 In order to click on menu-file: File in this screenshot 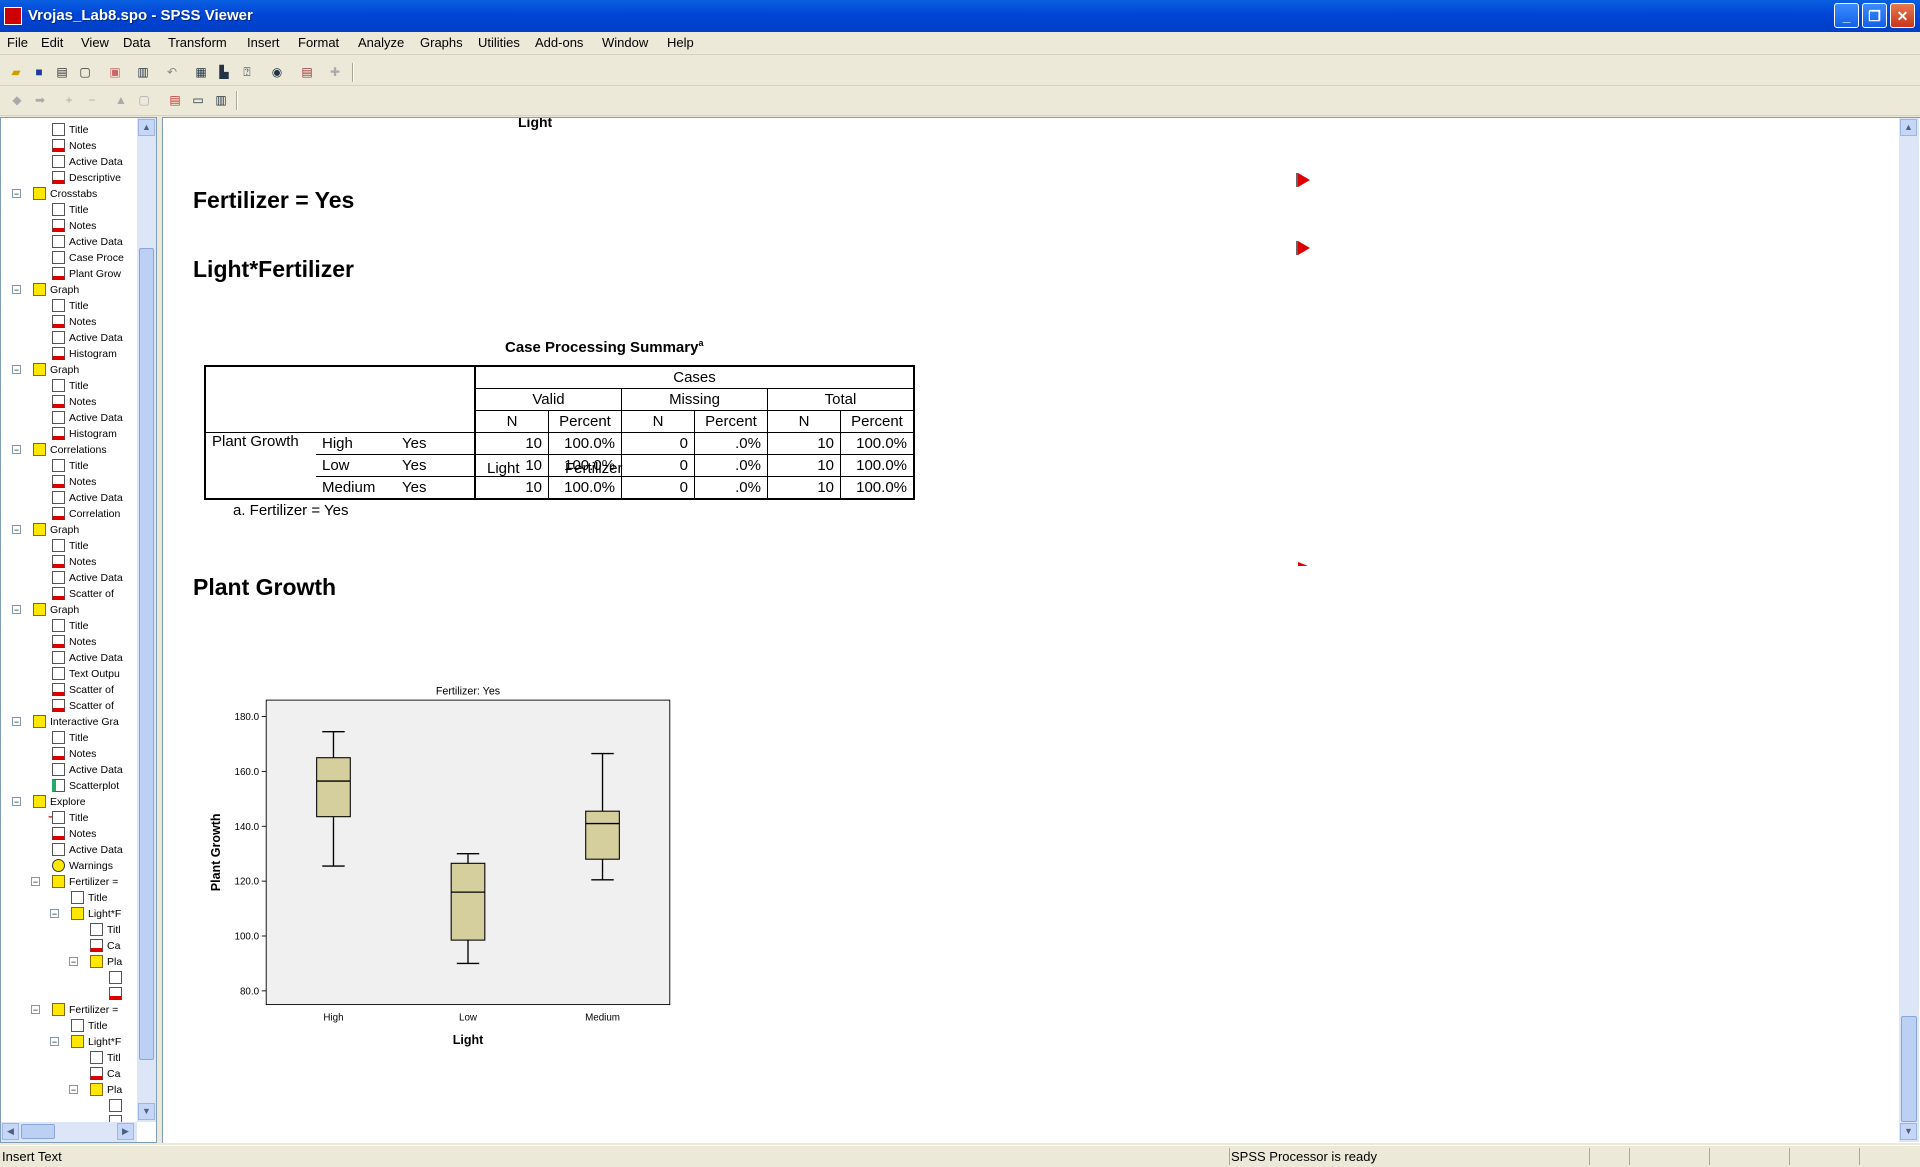, I will do `click(17, 42)`.